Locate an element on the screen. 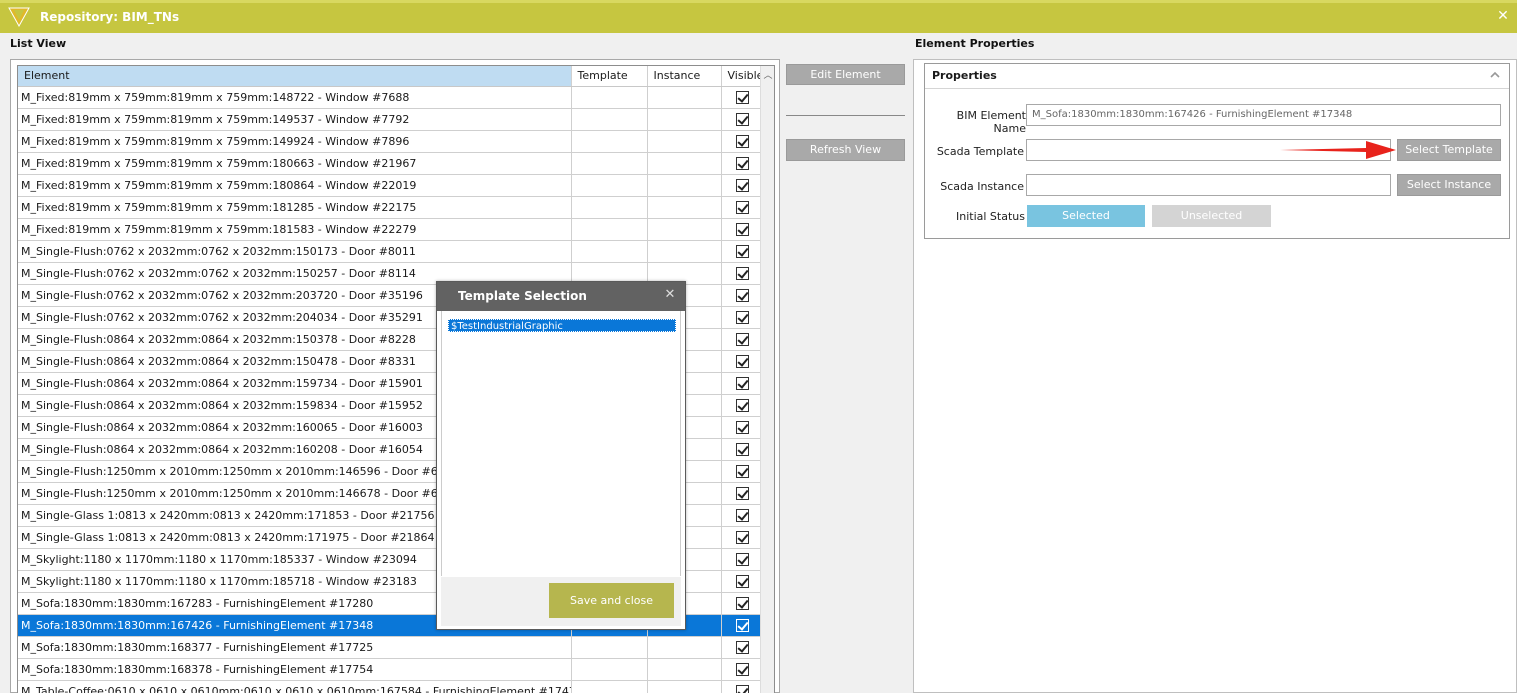  select-instance-button: Select Instance is located at coordinates (1449, 185).